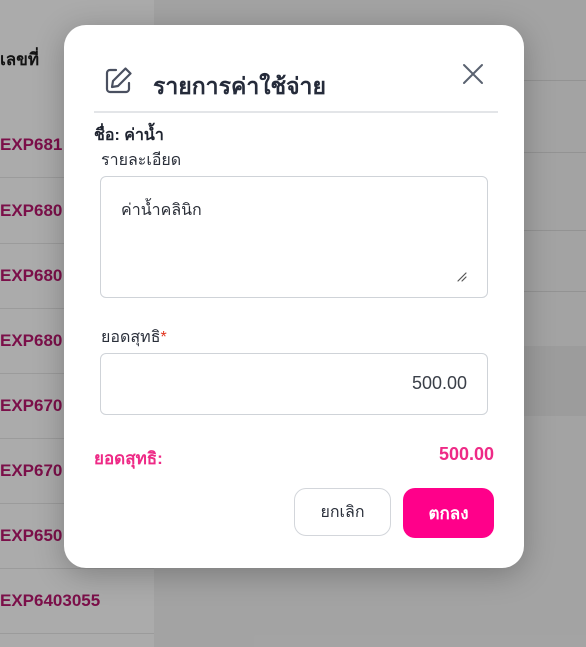  Describe the element at coordinates (342, 512) in the screenshot. I see `cancel-button: ยกเลิก` at that location.